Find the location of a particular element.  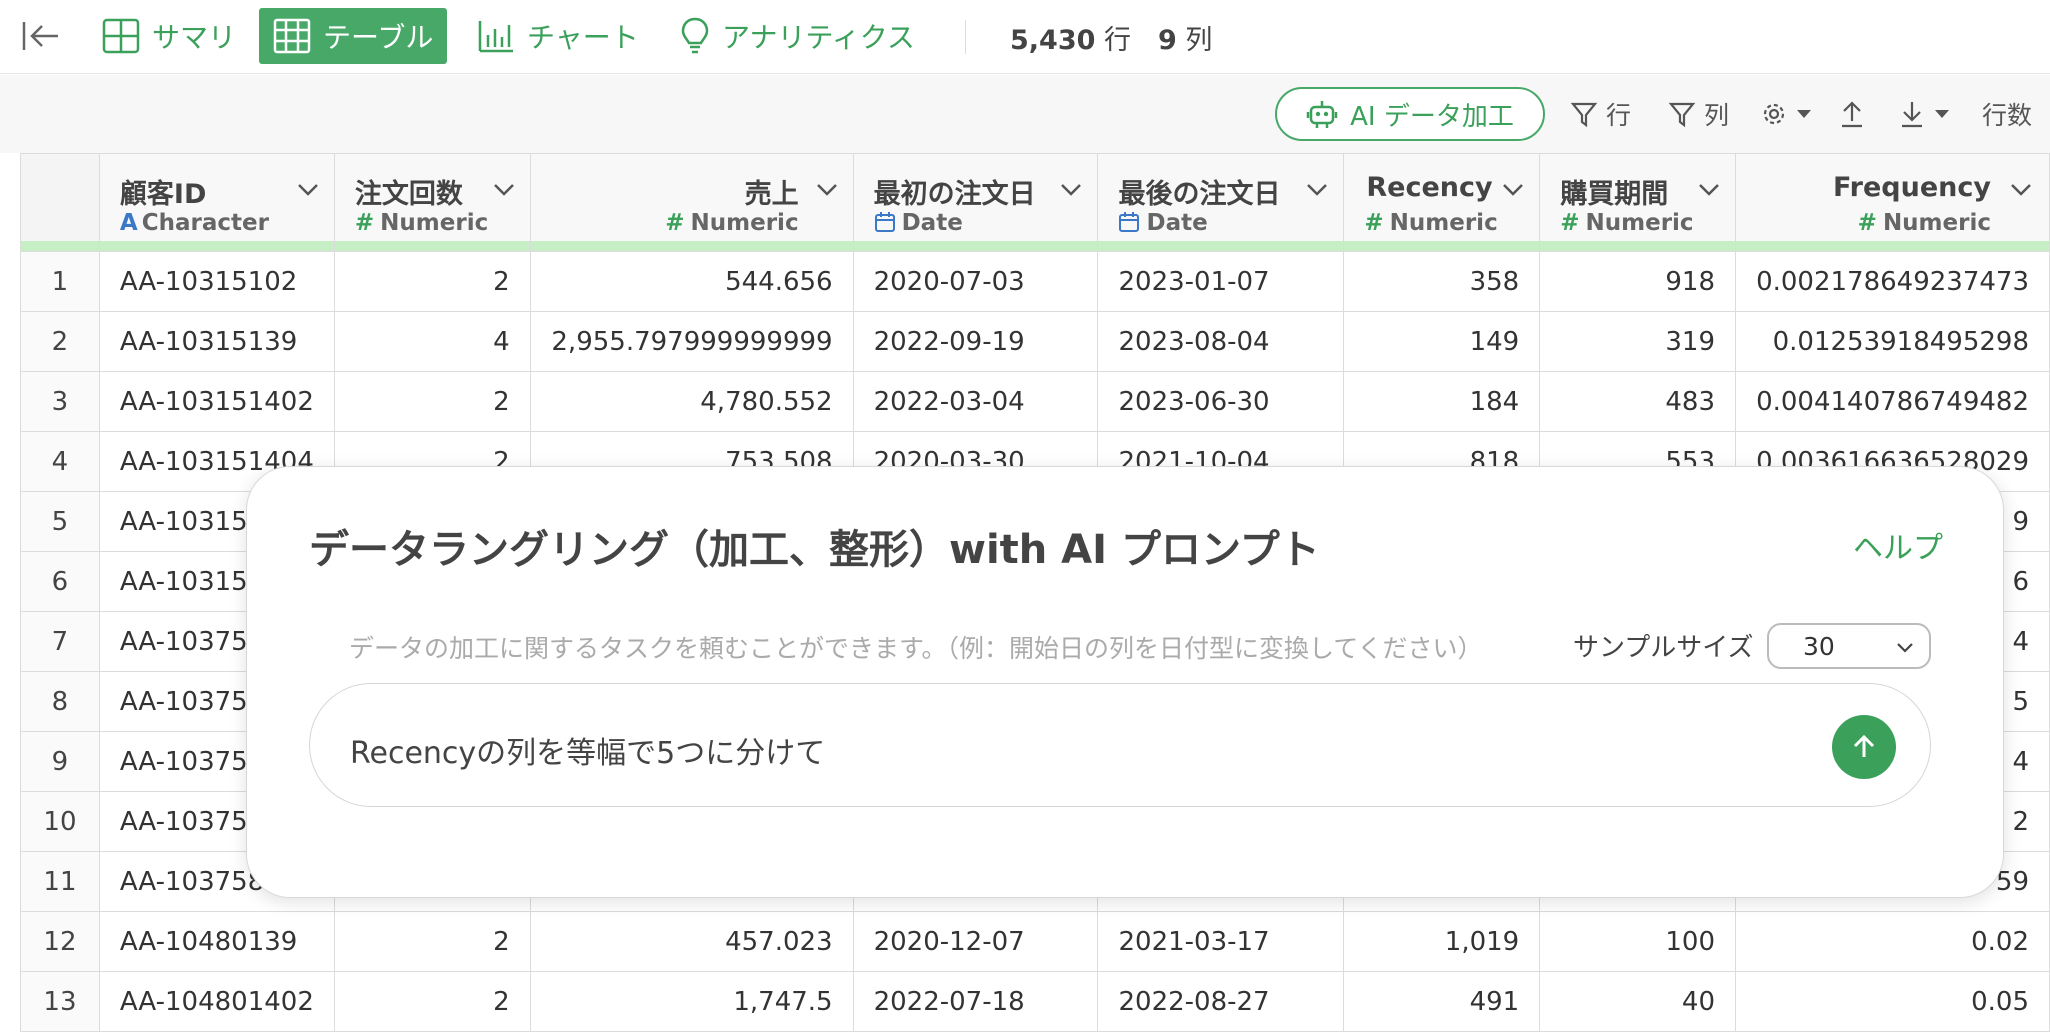

column-header-purchase-period: 購買期間 # Numeric is located at coordinates (1637, 202).